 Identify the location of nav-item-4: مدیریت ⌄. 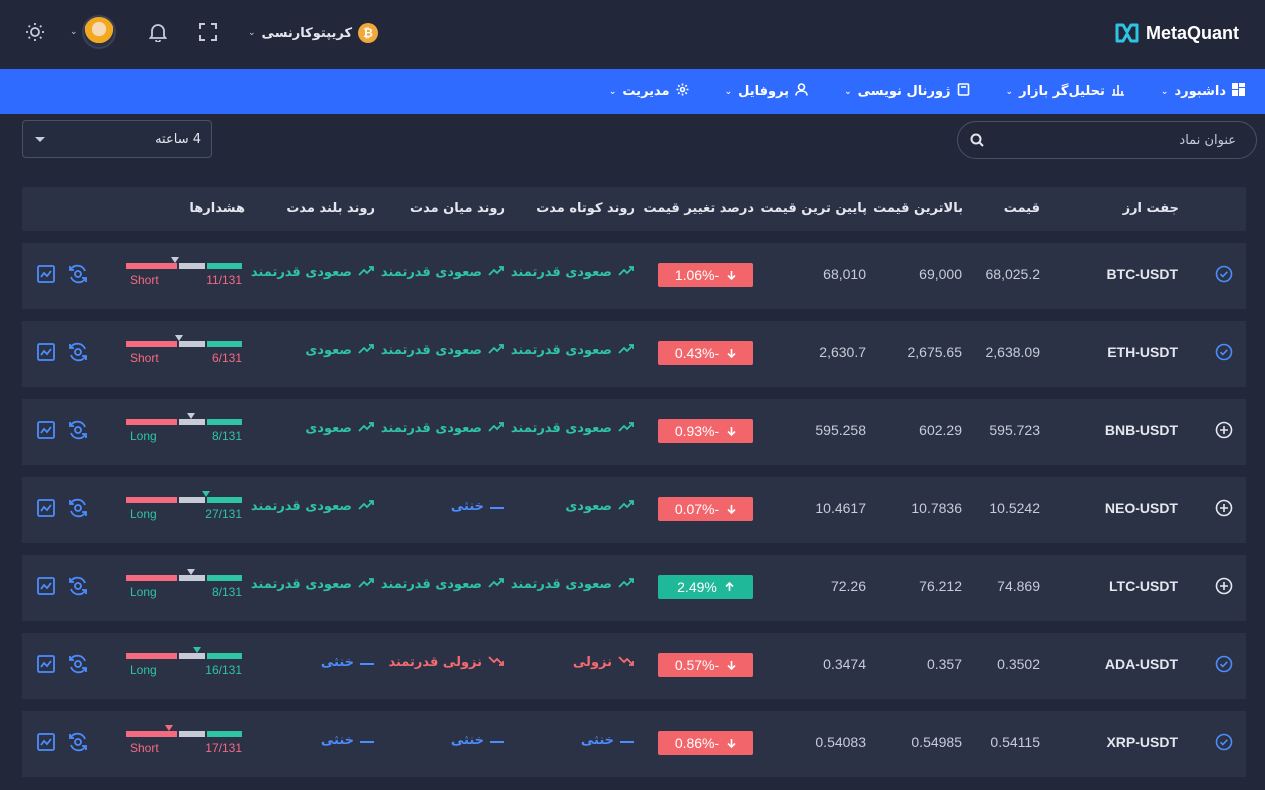
(649, 91).